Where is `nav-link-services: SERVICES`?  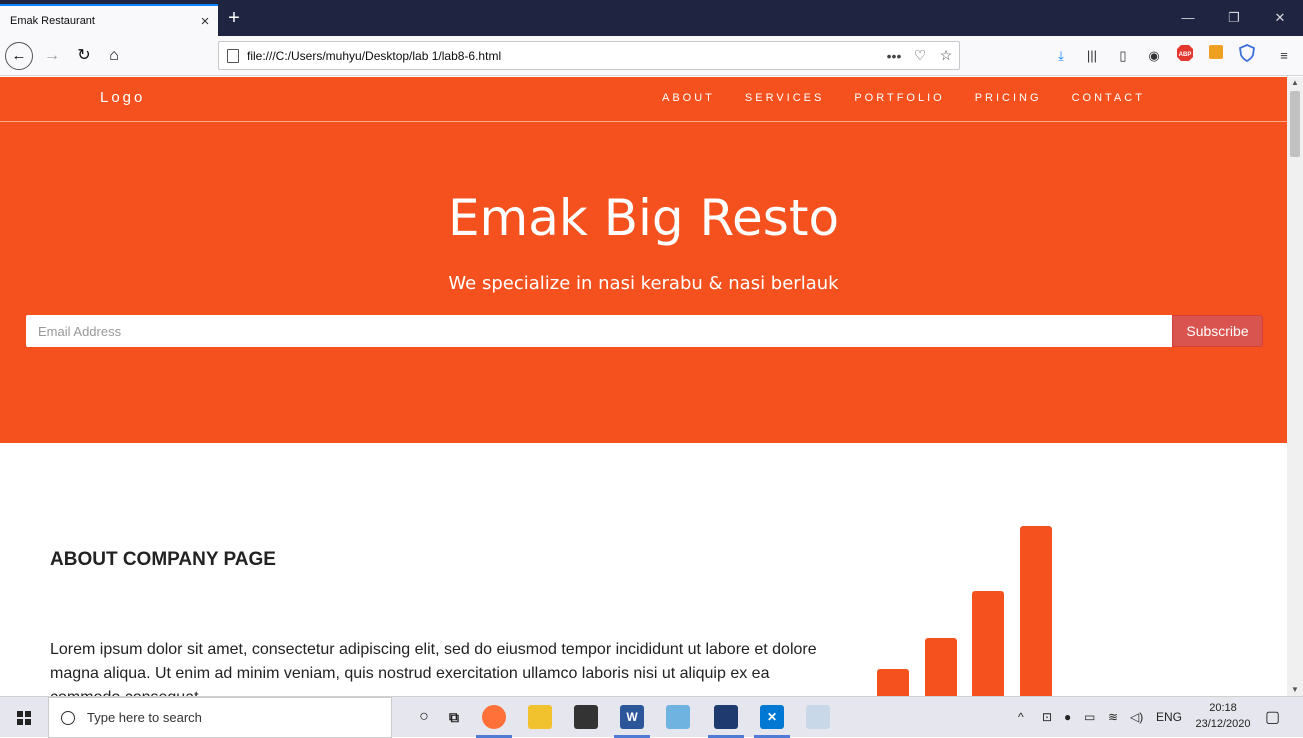 nav-link-services: SERVICES is located at coordinates (784, 98).